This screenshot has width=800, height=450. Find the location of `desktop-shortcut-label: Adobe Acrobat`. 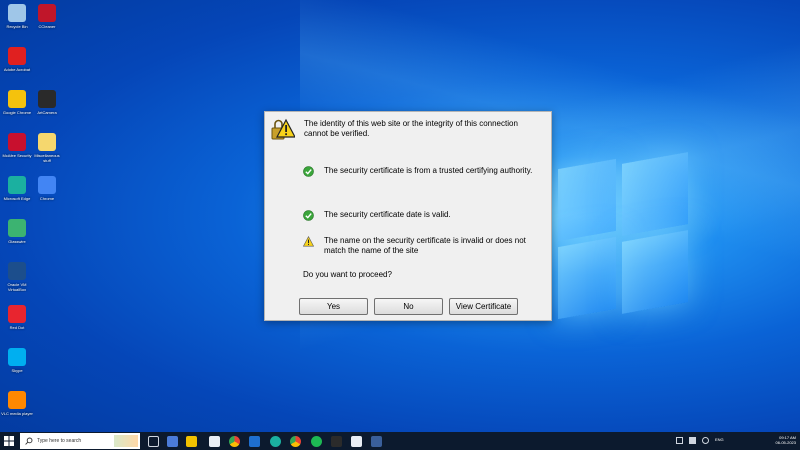

desktop-shortcut-label: Adobe Acrobat is located at coordinates (17, 69).